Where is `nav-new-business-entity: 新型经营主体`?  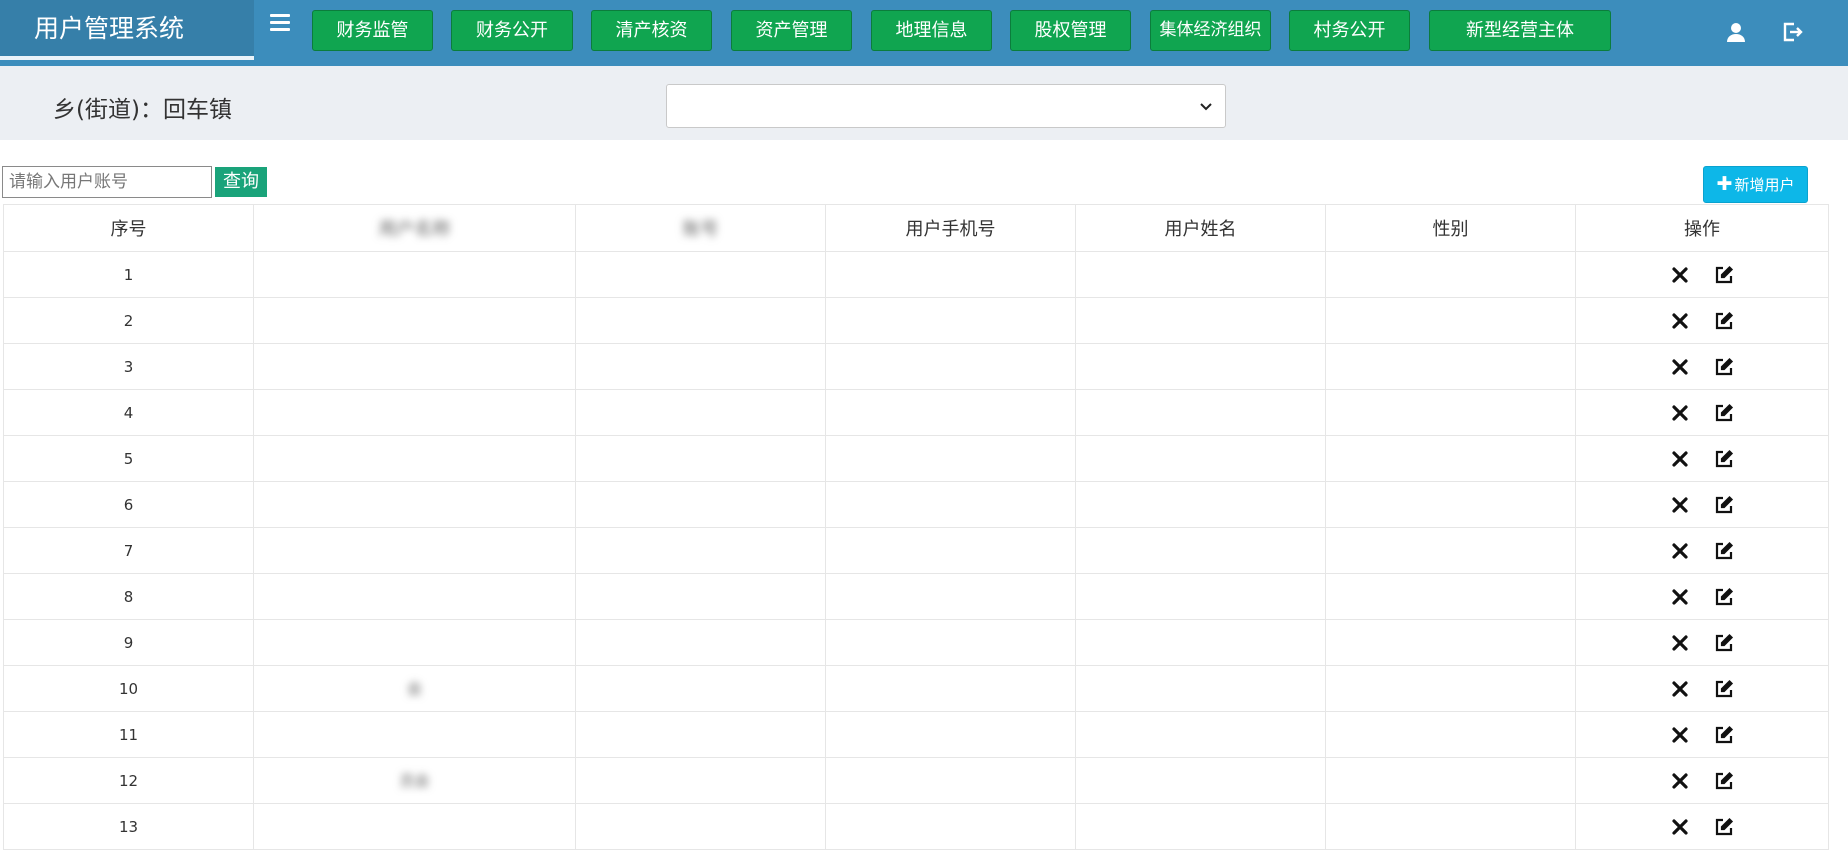 nav-new-business-entity: 新型经营主体 is located at coordinates (1520, 30).